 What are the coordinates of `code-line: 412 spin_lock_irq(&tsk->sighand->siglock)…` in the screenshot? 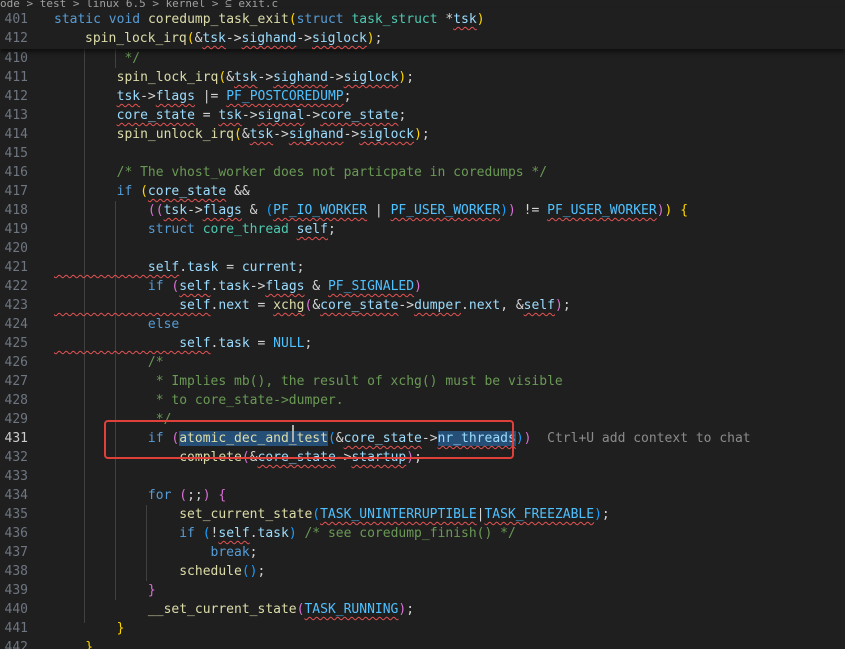 It's located at (422, 38).